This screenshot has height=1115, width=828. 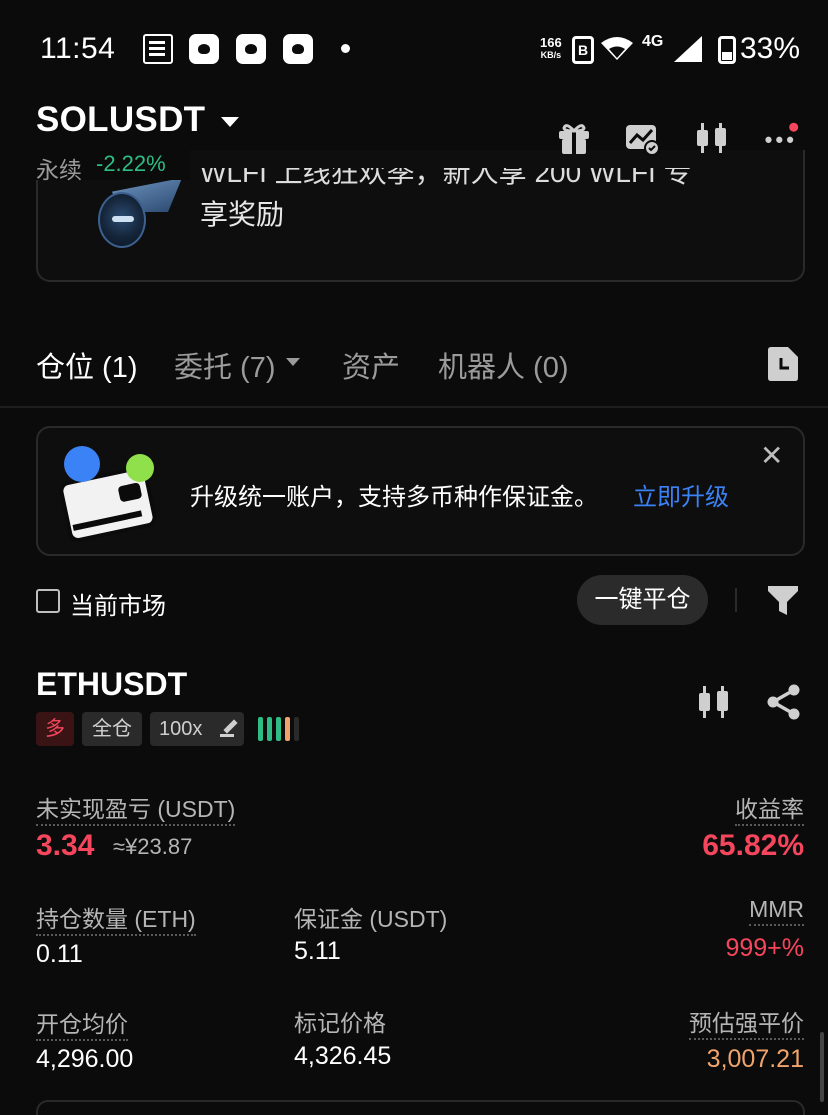 What do you see at coordinates (503, 365) in the screenshot?
I see `tab-bots: 机器人 (0)` at bounding box center [503, 365].